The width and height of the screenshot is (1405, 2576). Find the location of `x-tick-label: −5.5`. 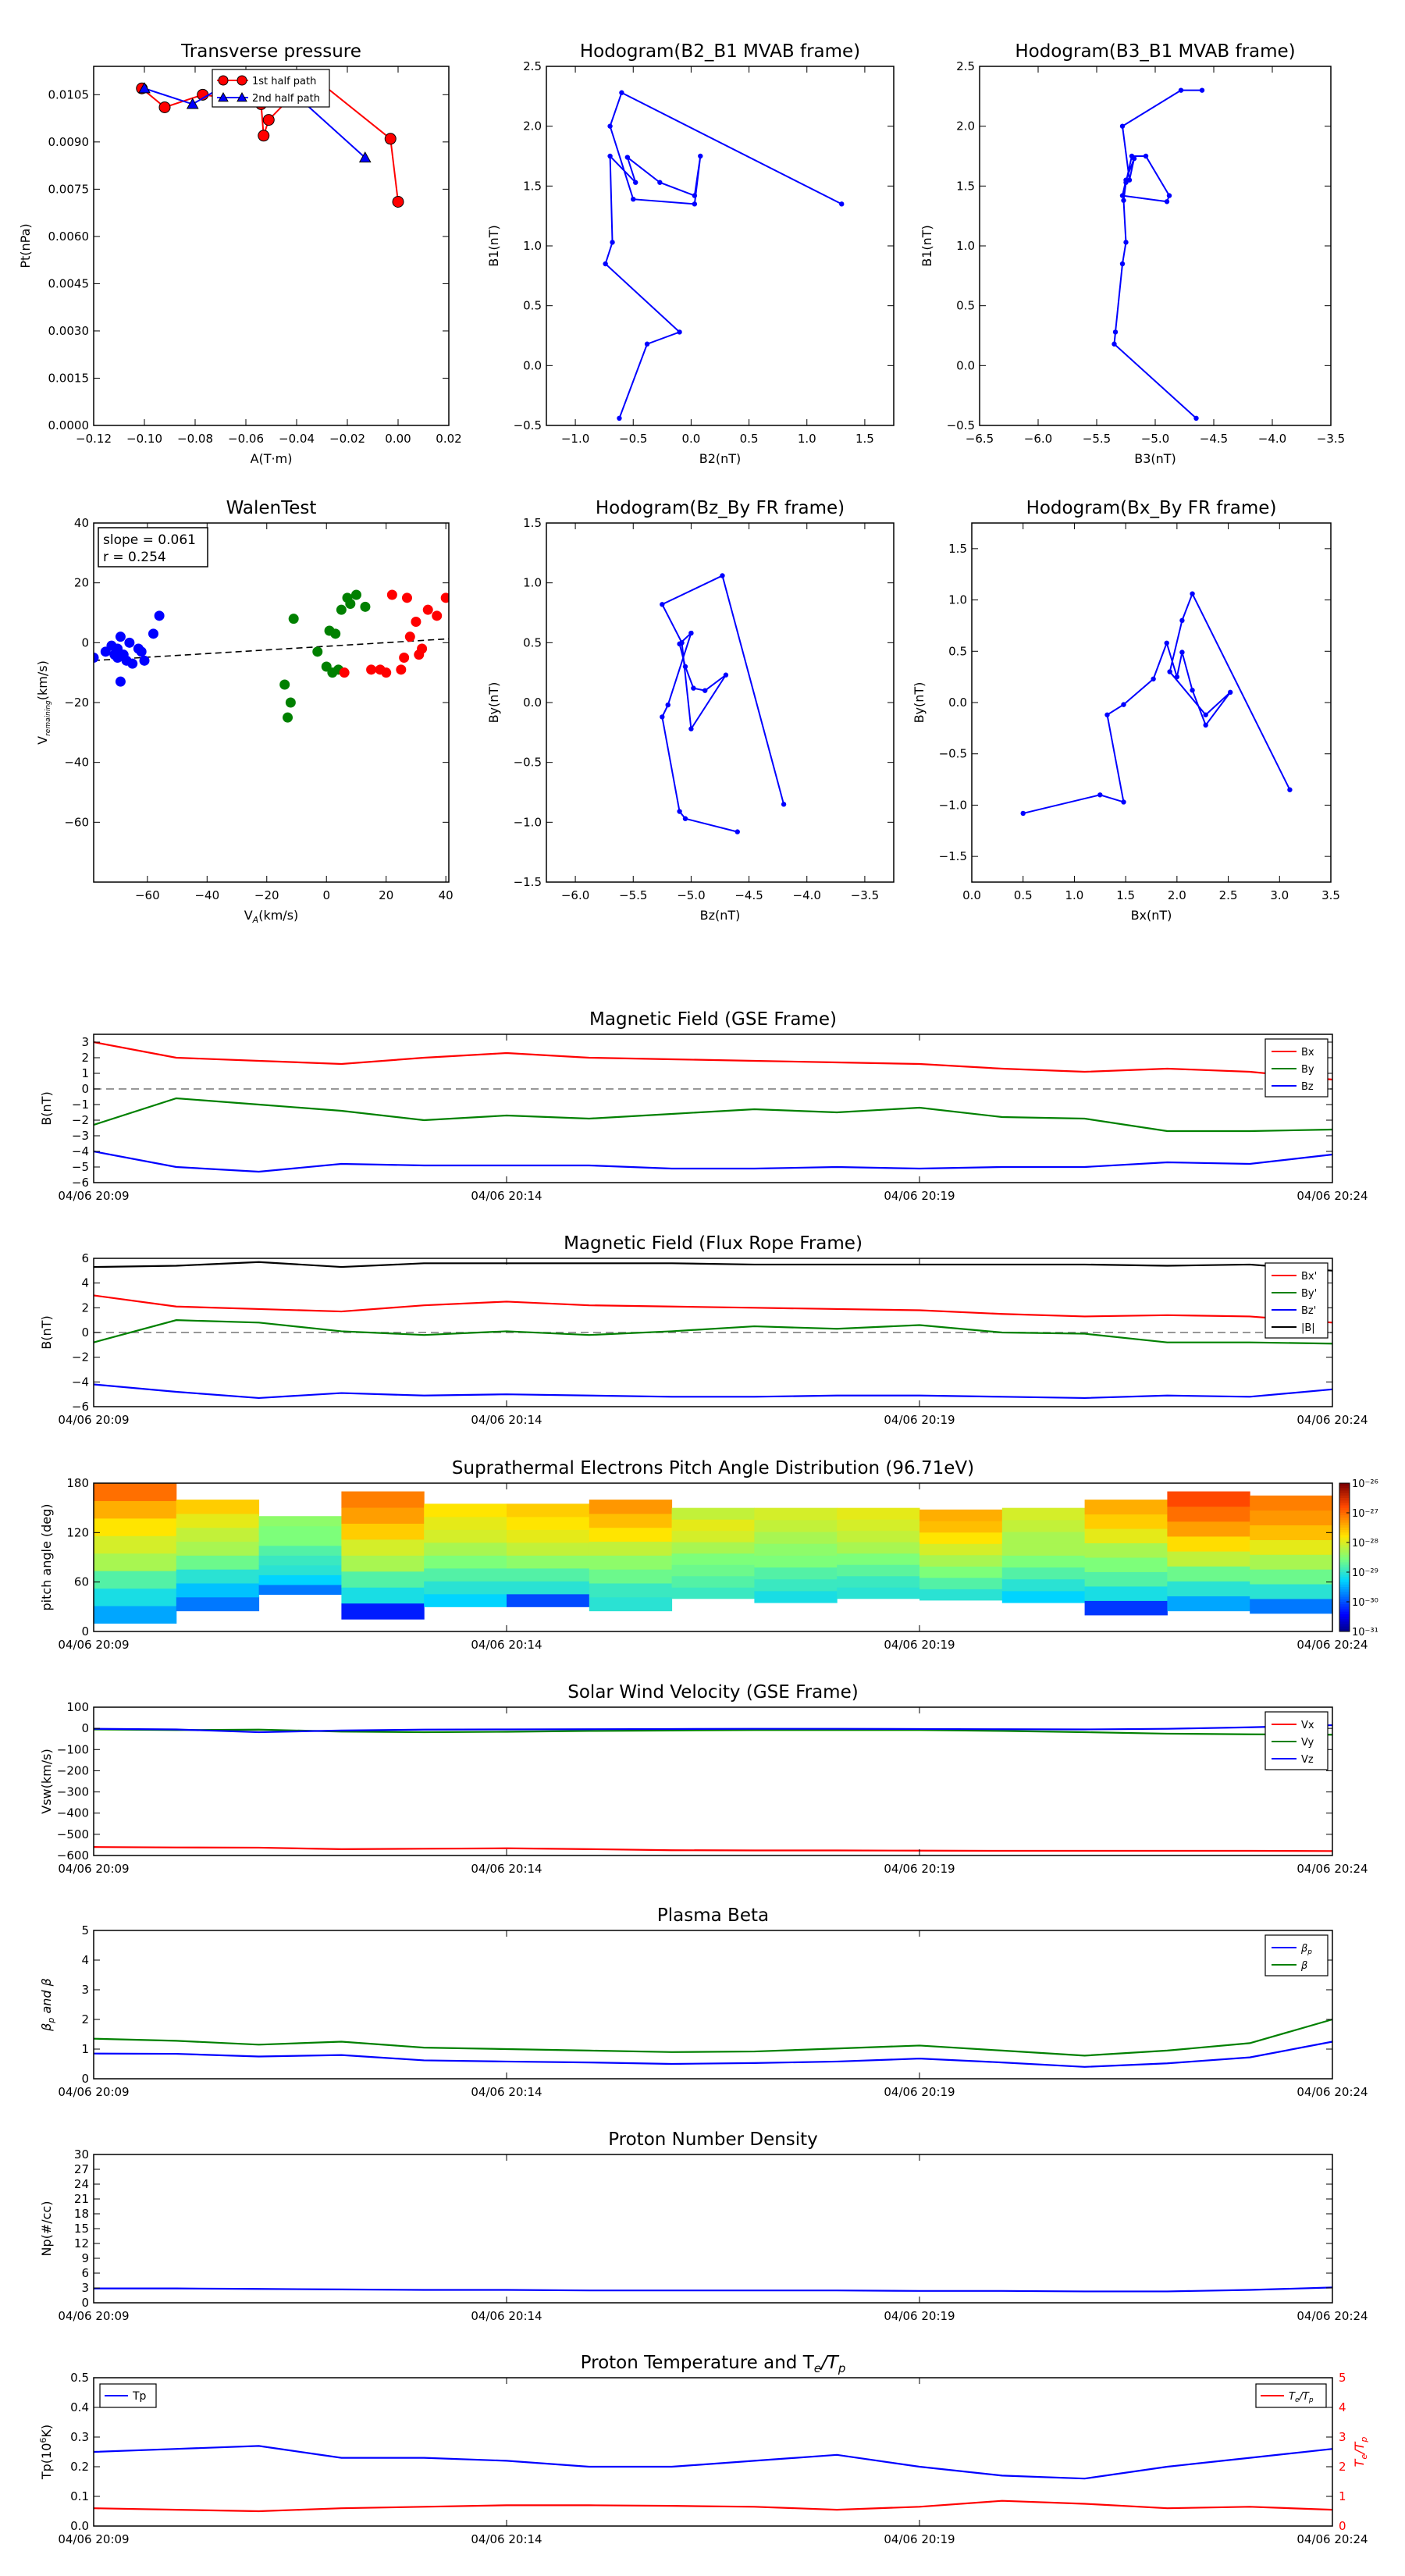

x-tick-label: −5.5 is located at coordinates (1097, 439).